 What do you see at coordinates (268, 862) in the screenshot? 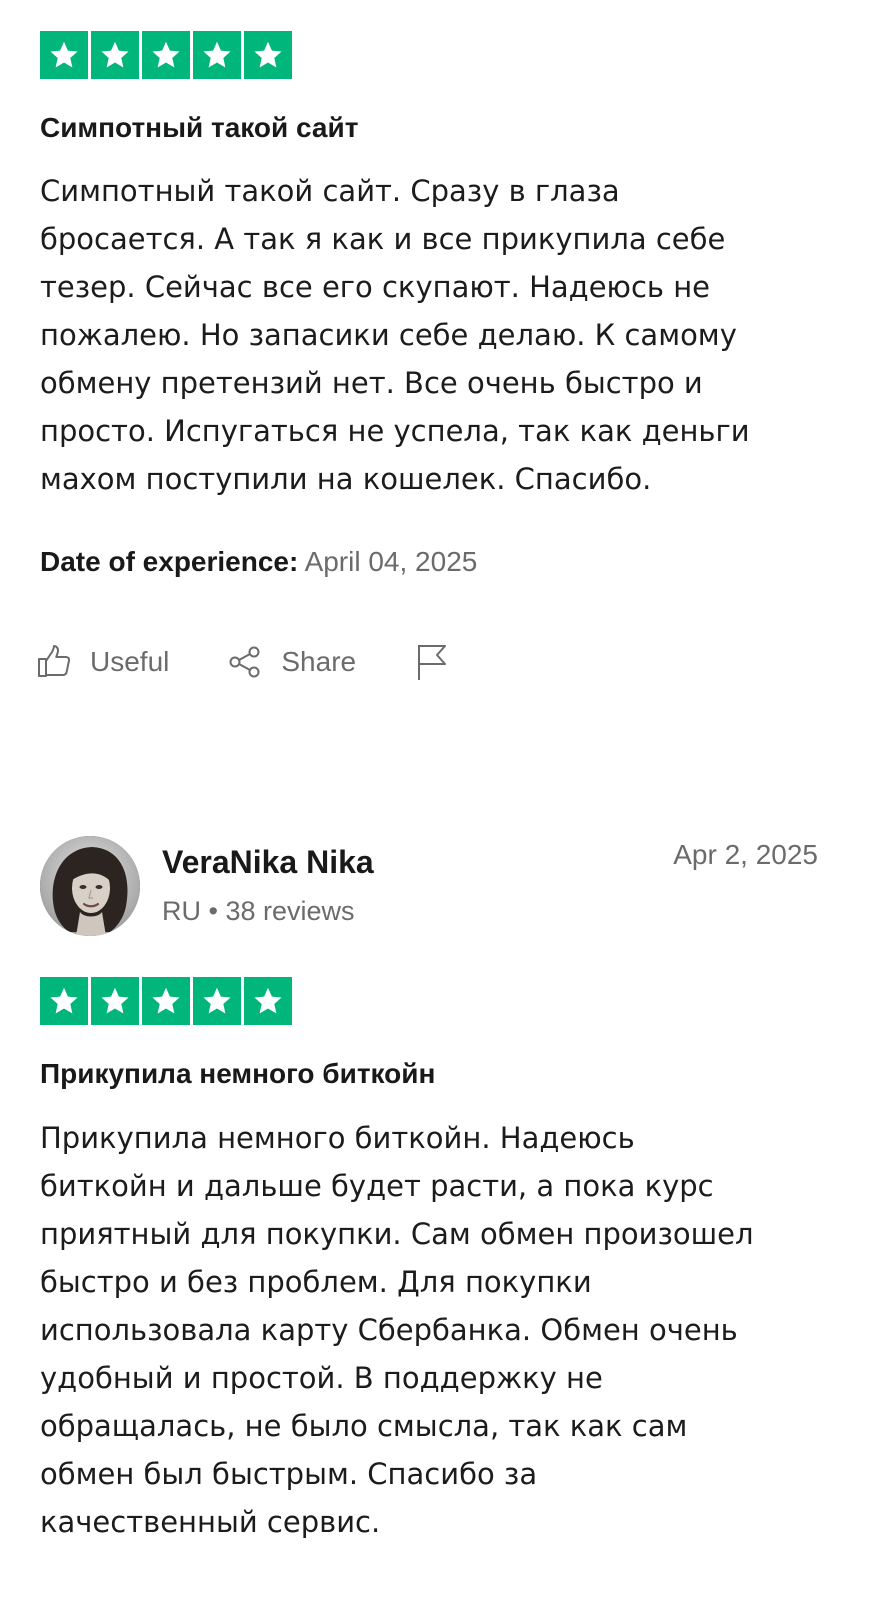
I see `reviewer-name: VeraNika Nika` at bounding box center [268, 862].